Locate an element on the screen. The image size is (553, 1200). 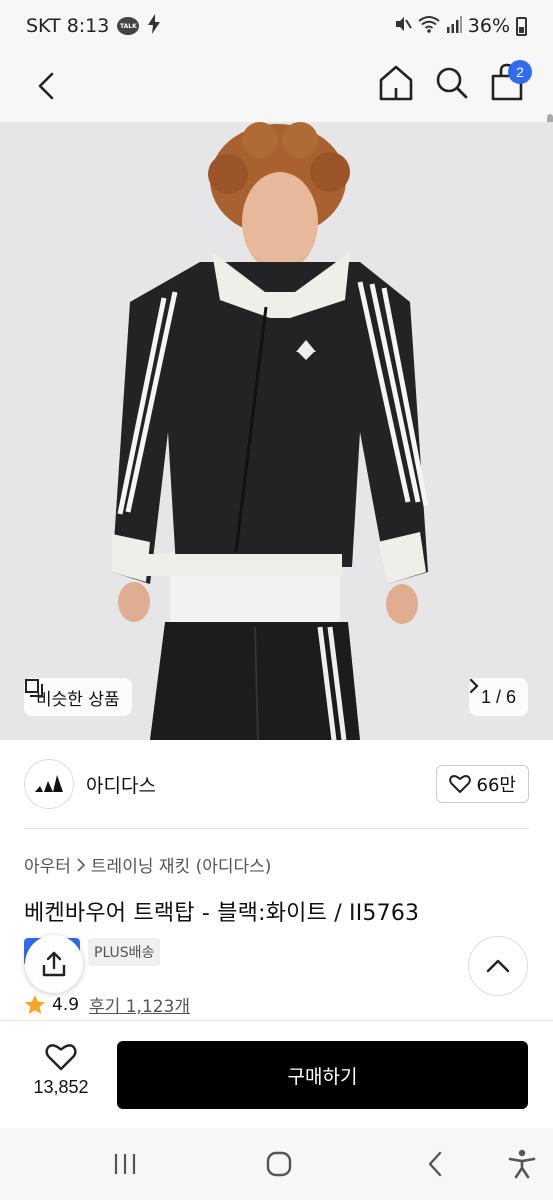
divider is located at coordinates (276, 828).